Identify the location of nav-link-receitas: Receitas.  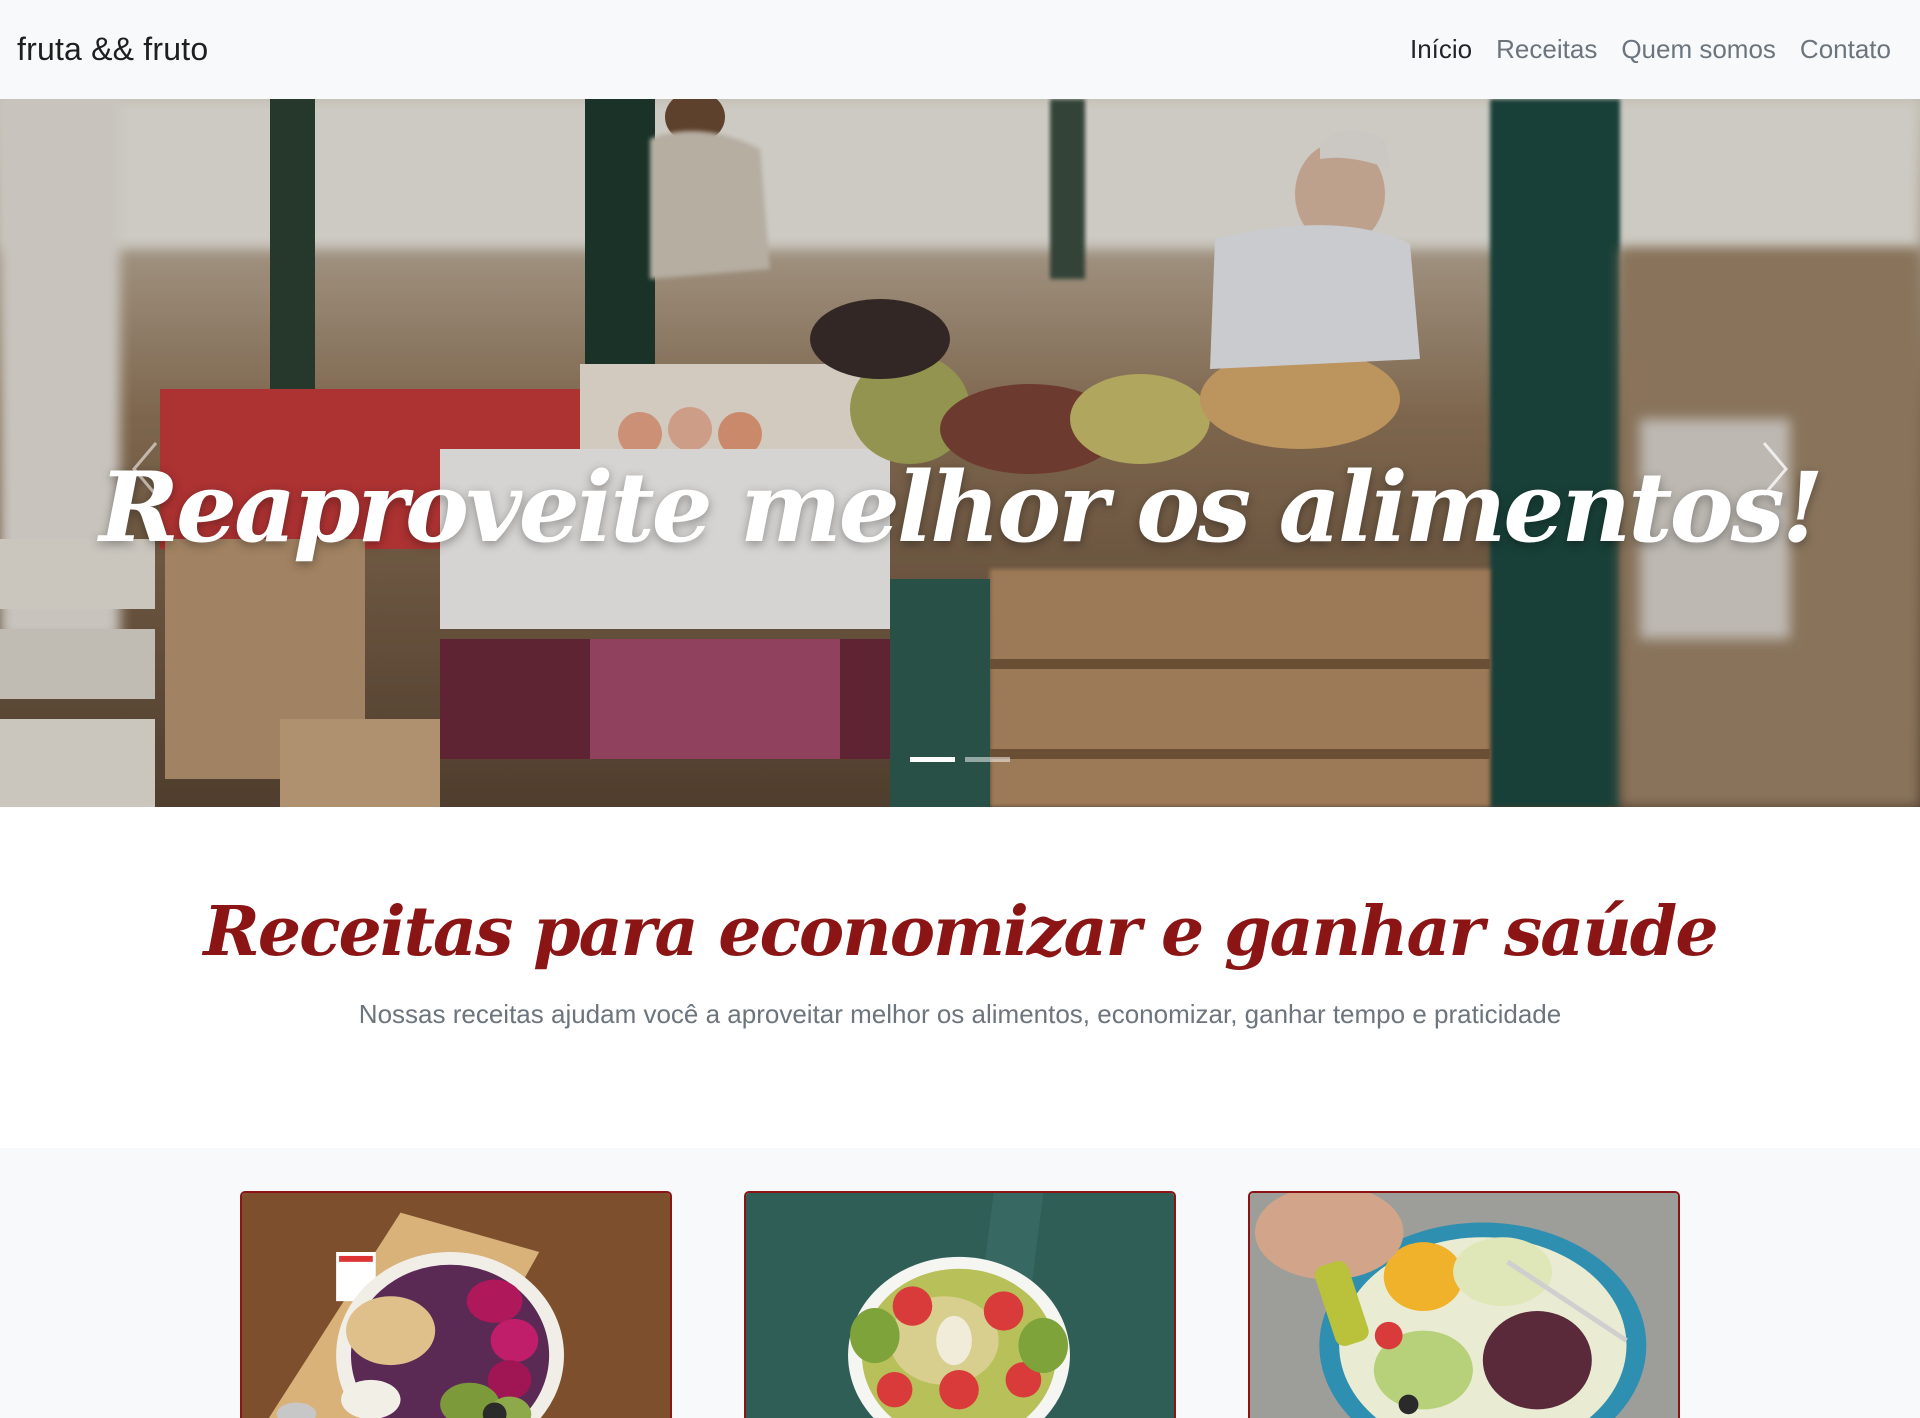
(1546, 49).